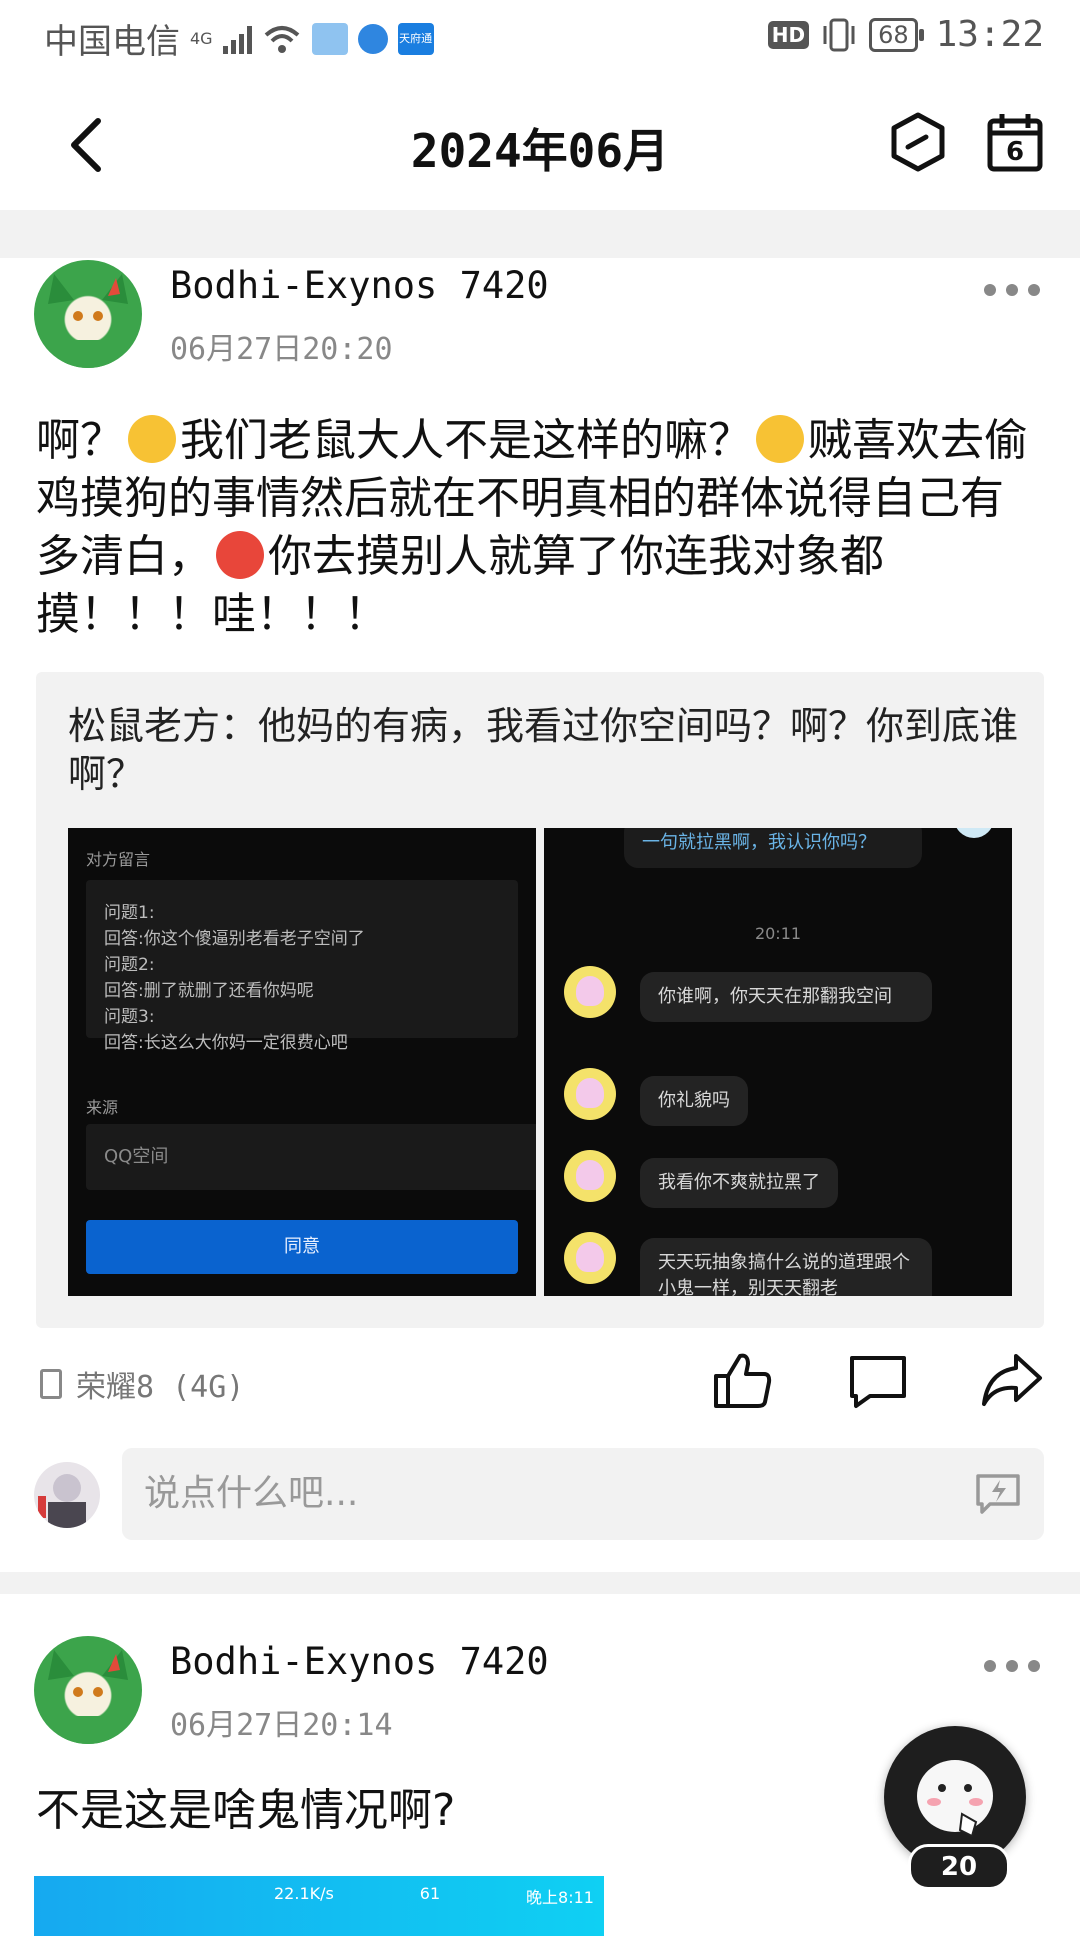 This screenshot has height=1936, width=1080. Describe the element at coordinates (466, 440) in the screenshot. I see `post-text-part: 我们老鼠大人不是这样的嘛？` at that location.